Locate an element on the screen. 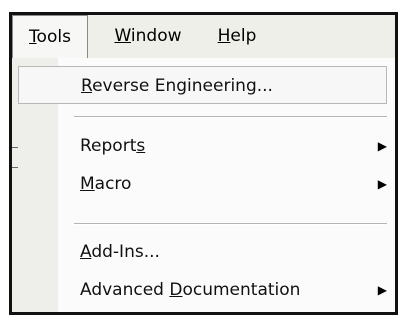  menu-item-label: Advanced Documentation is located at coordinates (190, 290).